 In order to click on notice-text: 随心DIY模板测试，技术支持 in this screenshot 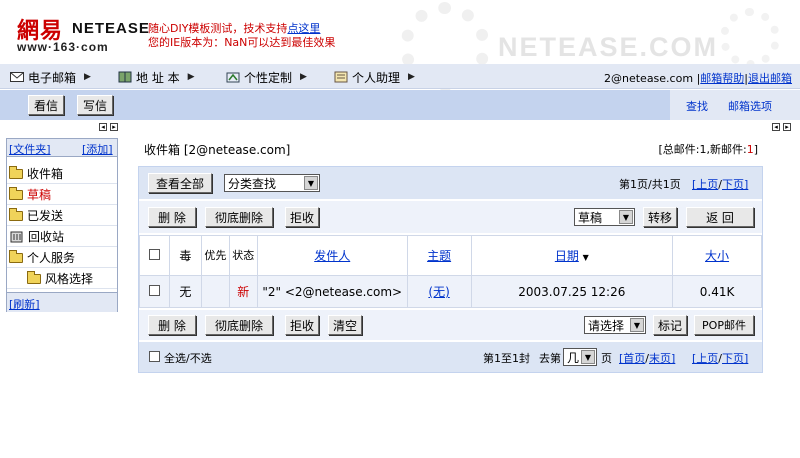, I will do `click(218, 28)`.